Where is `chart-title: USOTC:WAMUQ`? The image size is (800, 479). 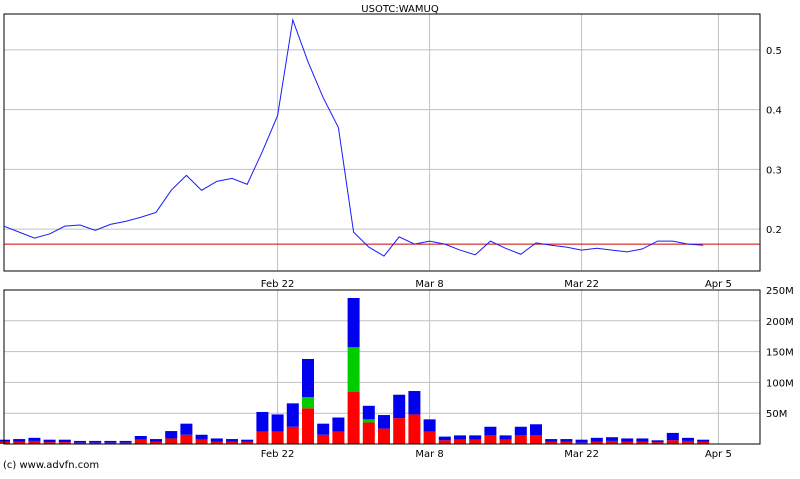
chart-title: USOTC:WAMUQ is located at coordinates (400, 9).